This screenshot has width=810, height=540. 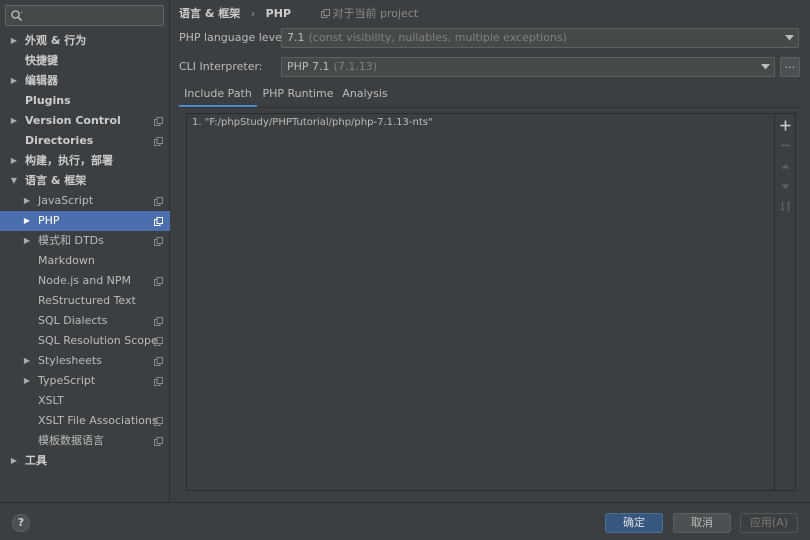 I want to click on tab-php-runtime: PHP Runtime, so click(x=298, y=96).